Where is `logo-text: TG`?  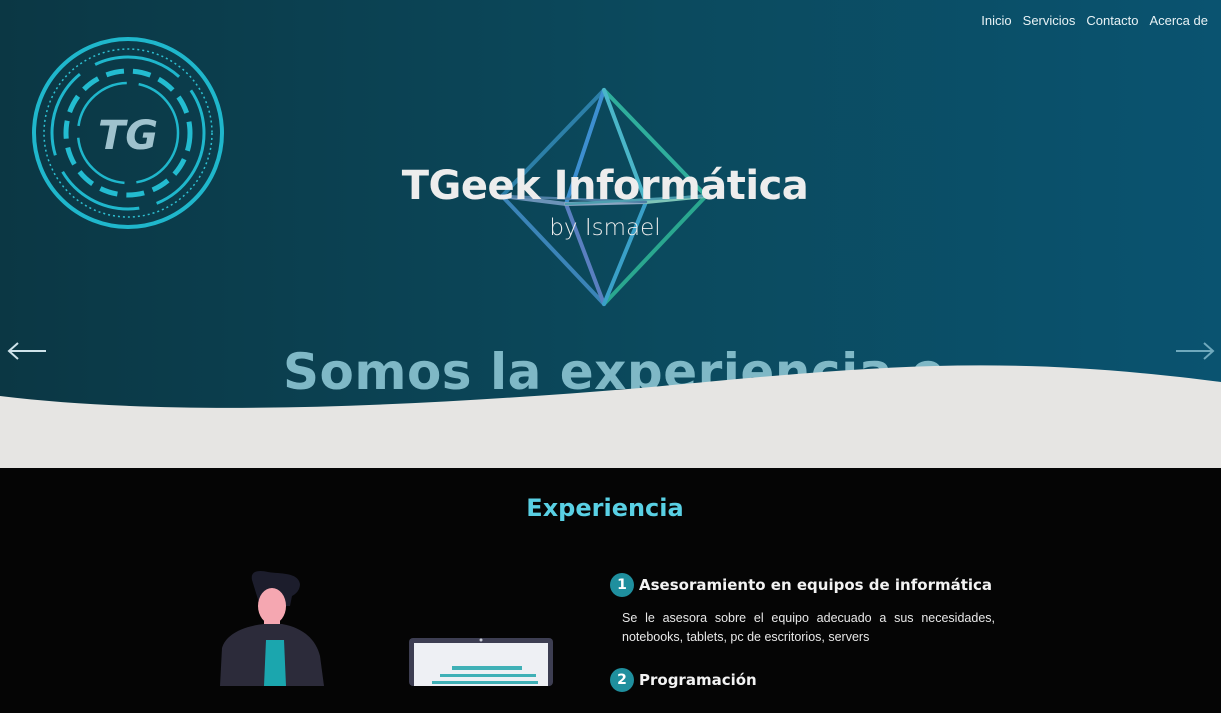 logo-text: TG is located at coordinates (128, 136).